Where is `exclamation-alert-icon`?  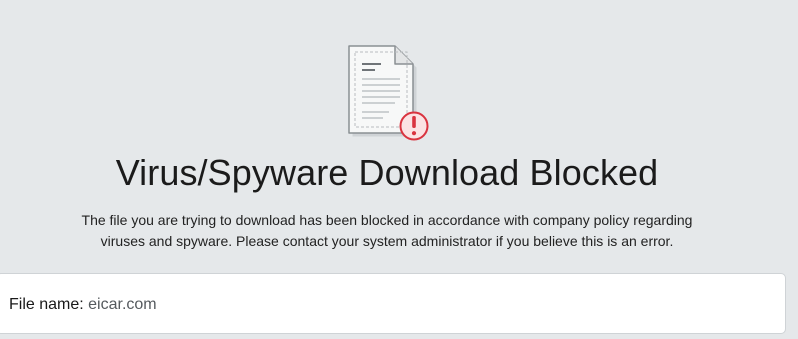
exclamation-alert-icon is located at coordinates (414, 126).